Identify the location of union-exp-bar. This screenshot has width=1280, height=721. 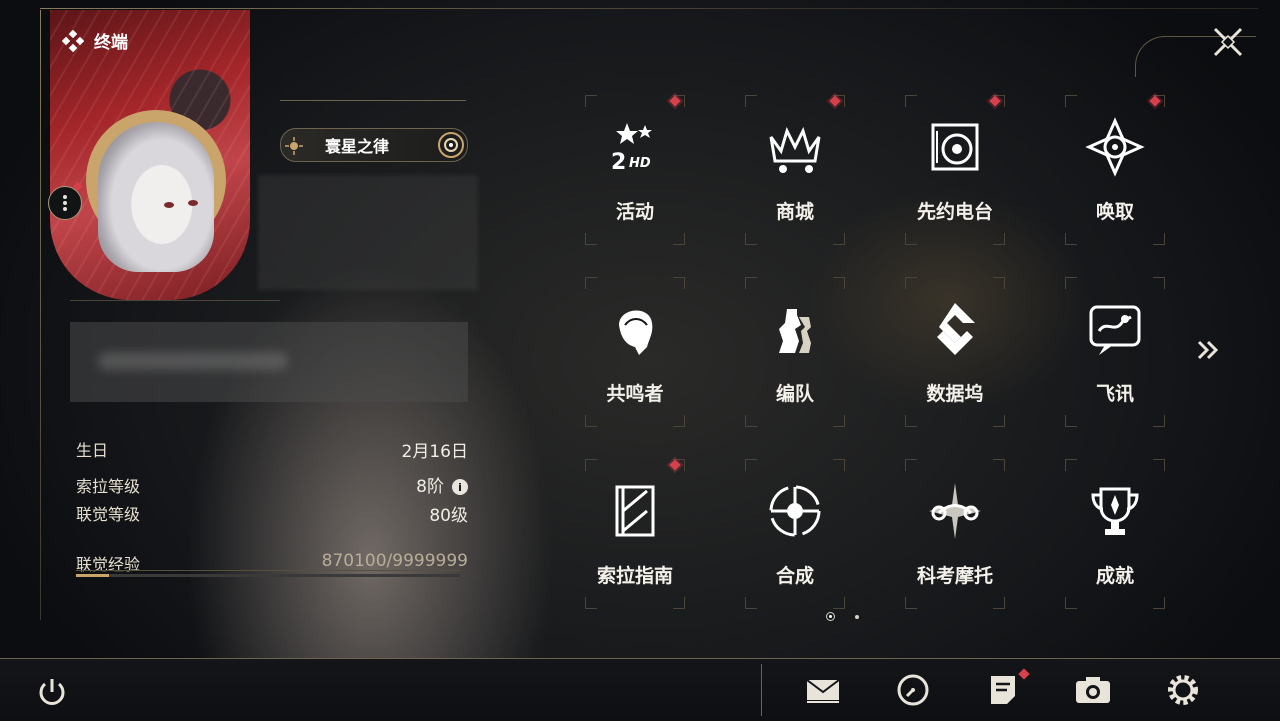
(268, 575).